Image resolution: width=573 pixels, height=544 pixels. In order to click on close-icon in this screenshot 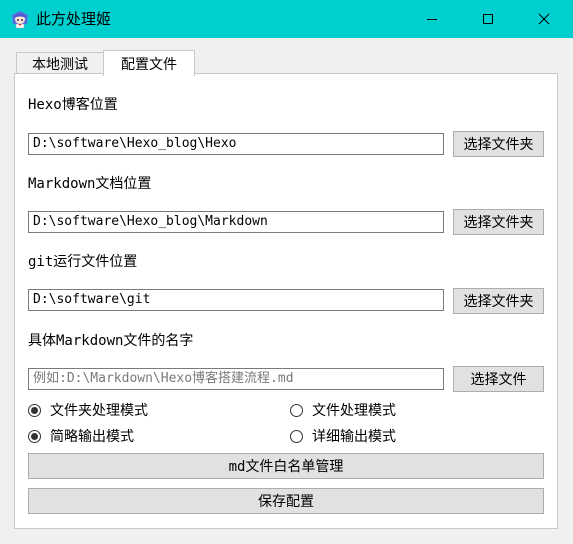, I will do `click(544, 19)`.